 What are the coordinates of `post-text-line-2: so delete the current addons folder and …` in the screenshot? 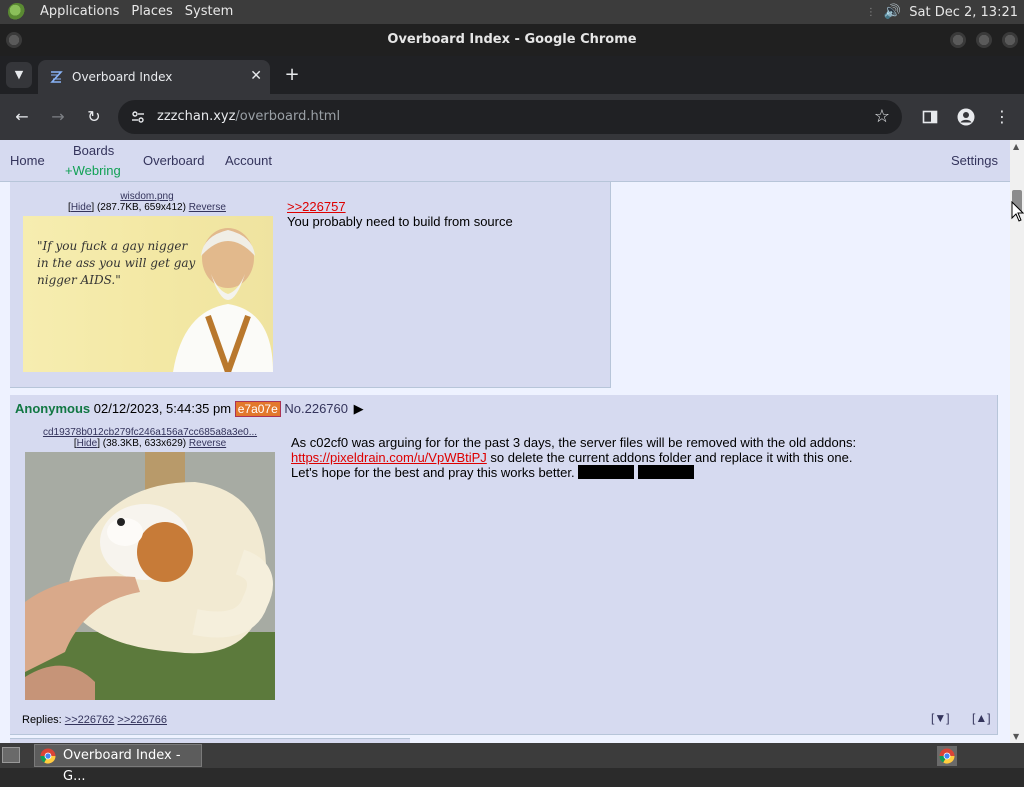 It's located at (669, 457).